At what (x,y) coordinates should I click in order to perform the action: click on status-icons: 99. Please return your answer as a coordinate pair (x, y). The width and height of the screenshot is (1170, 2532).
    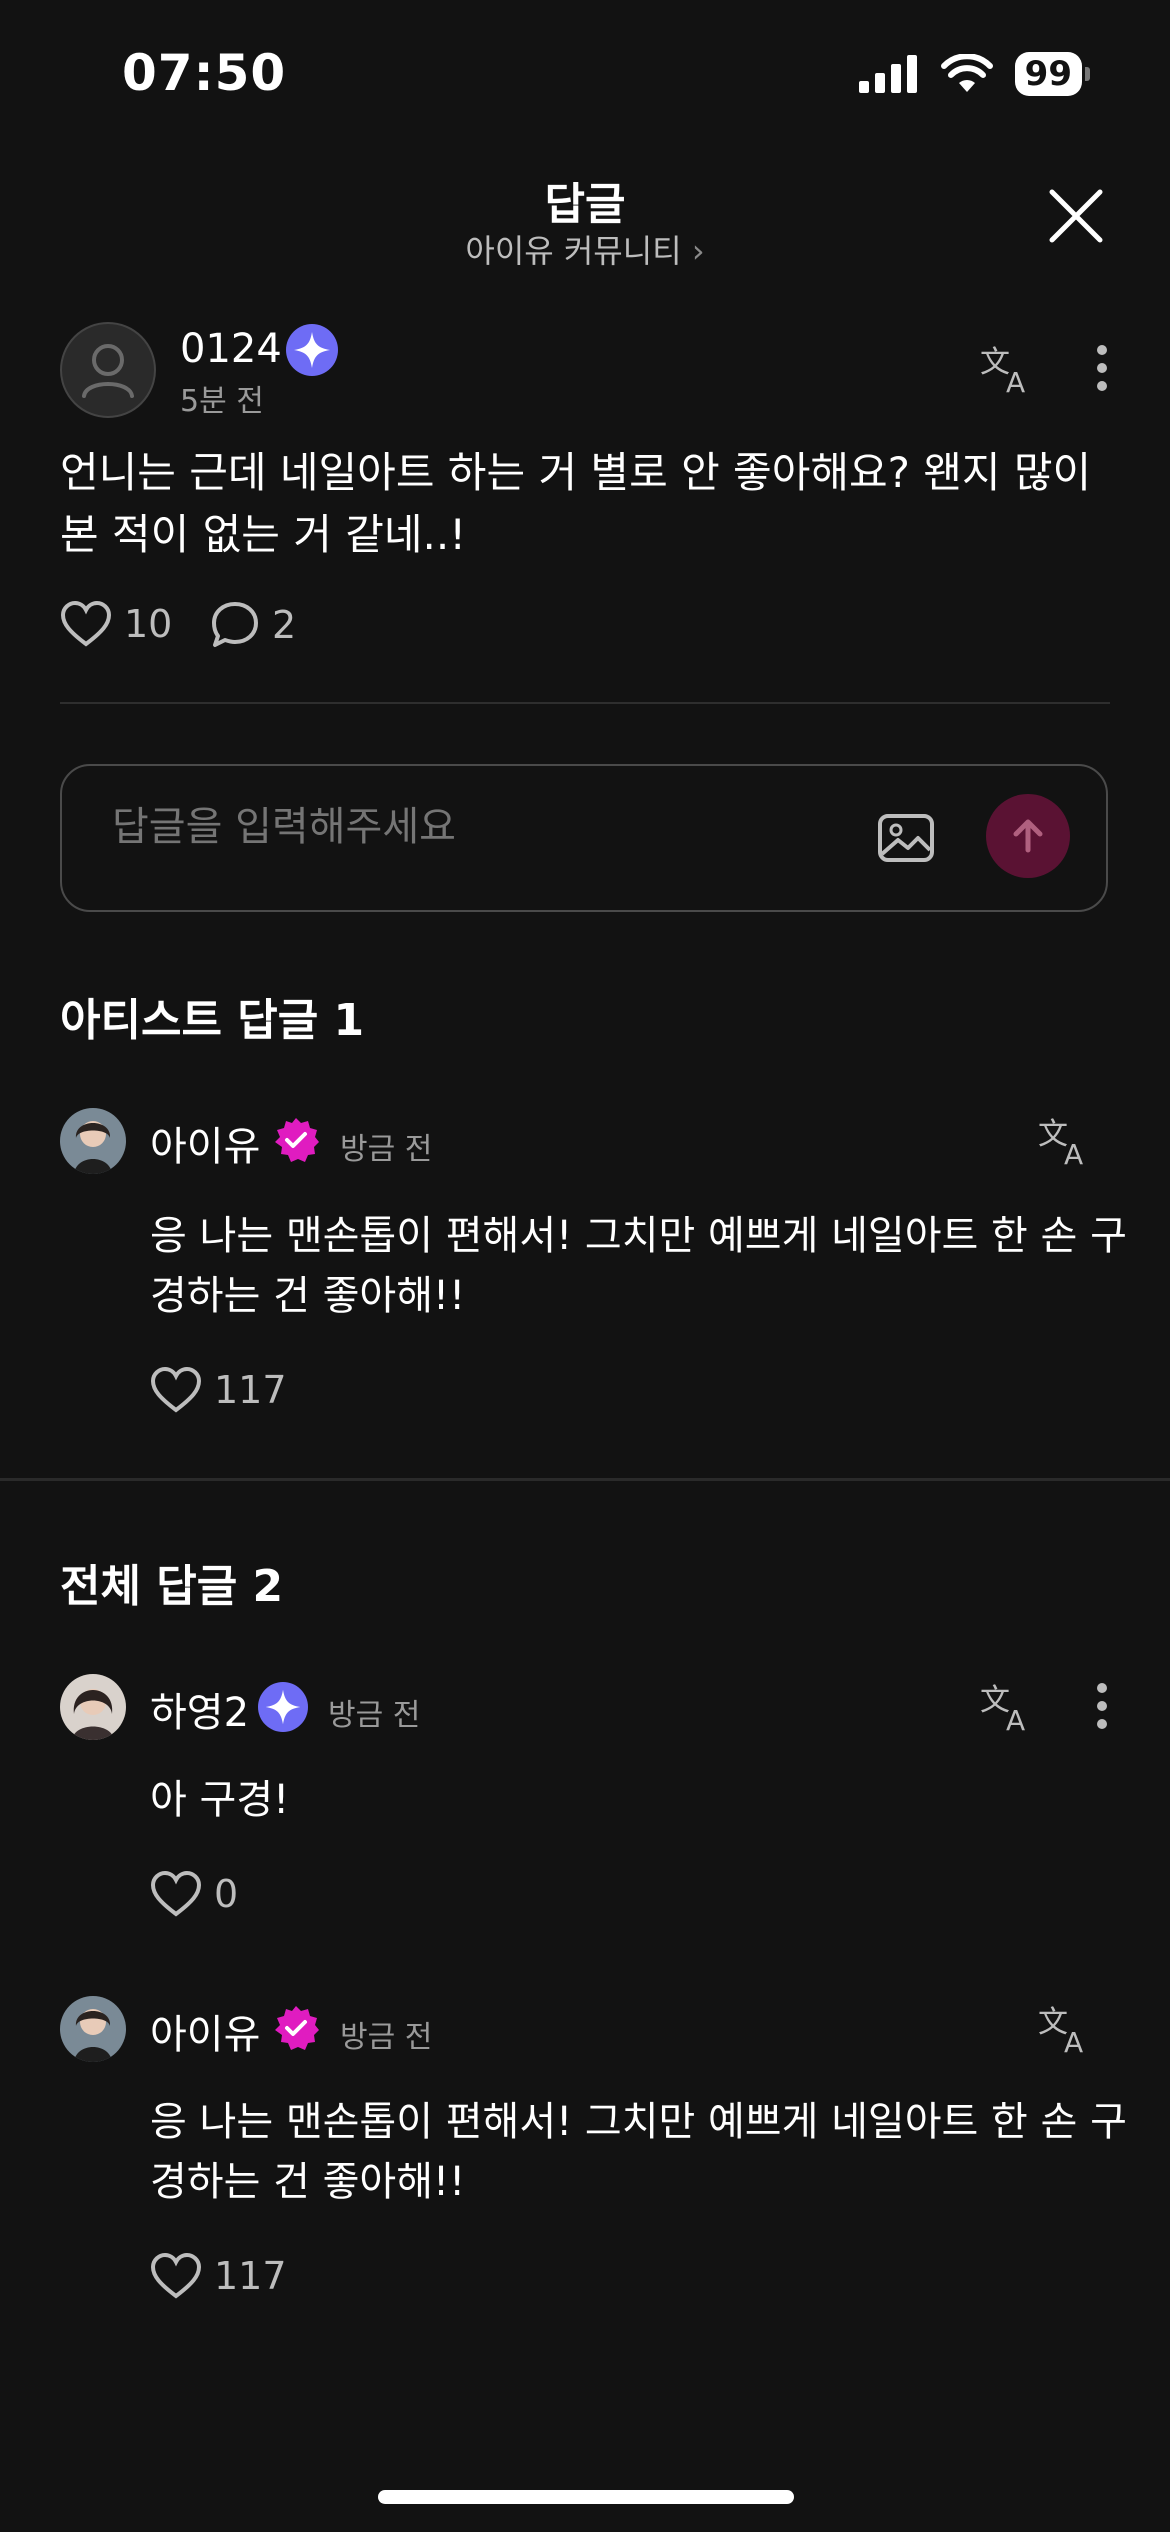
    Looking at the image, I should click on (974, 74).